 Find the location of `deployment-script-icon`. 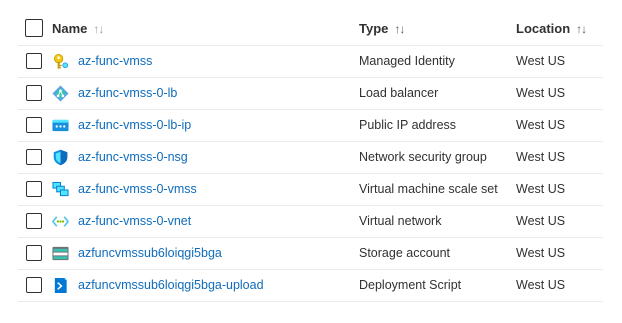

deployment-script-icon is located at coordinates (60, 285).